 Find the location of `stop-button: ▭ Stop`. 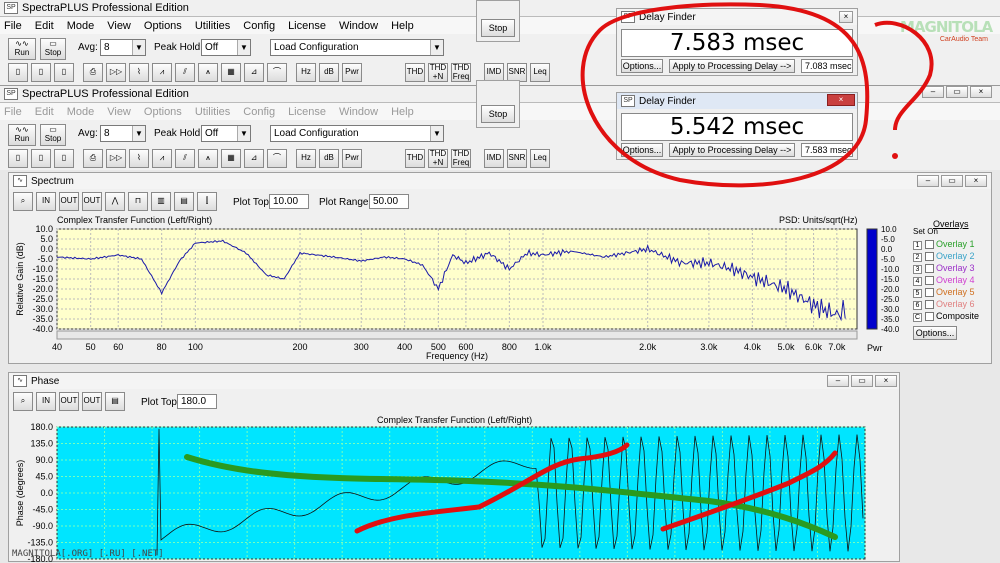

stop-button: ▭ Stop is located at coordinates (53, 49).